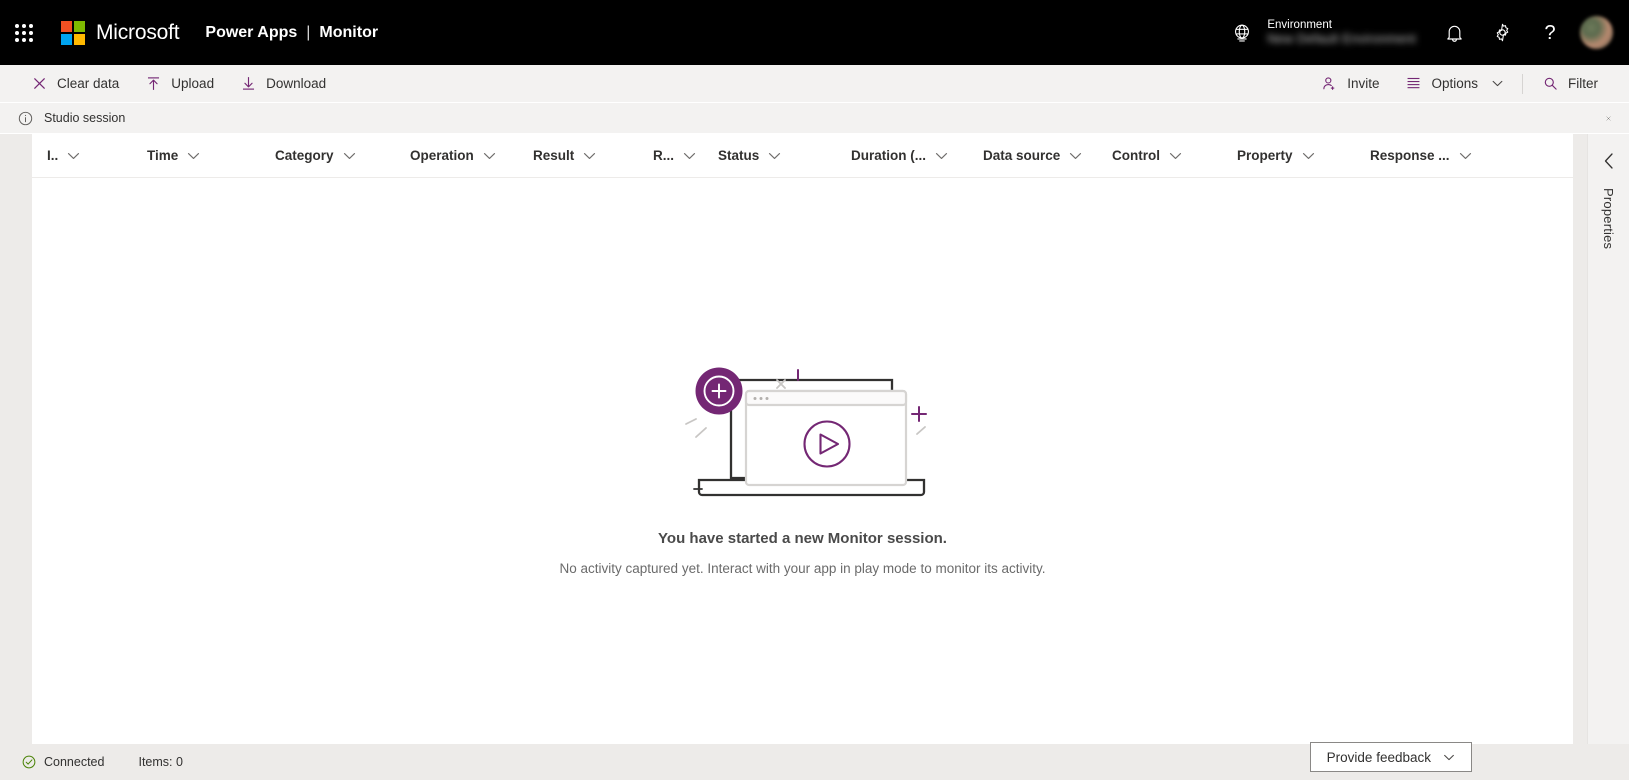 Image resolution: width=1629 pixels, height=780 pixels. I want to click on help-button: ?, so click(1550, 32).